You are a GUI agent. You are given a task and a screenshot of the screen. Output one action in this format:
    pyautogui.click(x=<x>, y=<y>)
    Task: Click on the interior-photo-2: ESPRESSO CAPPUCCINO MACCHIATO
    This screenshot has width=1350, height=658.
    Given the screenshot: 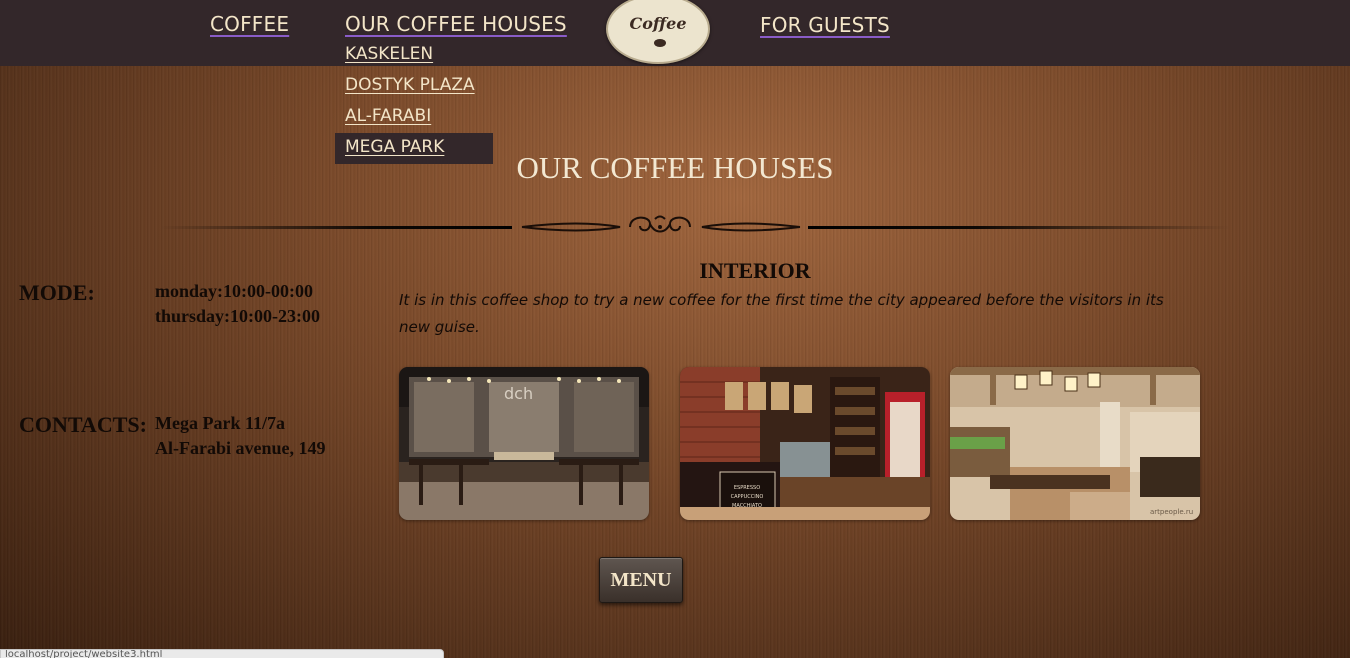 What is the action you would take?
    pyautogui.click(x=805, y=443)
    